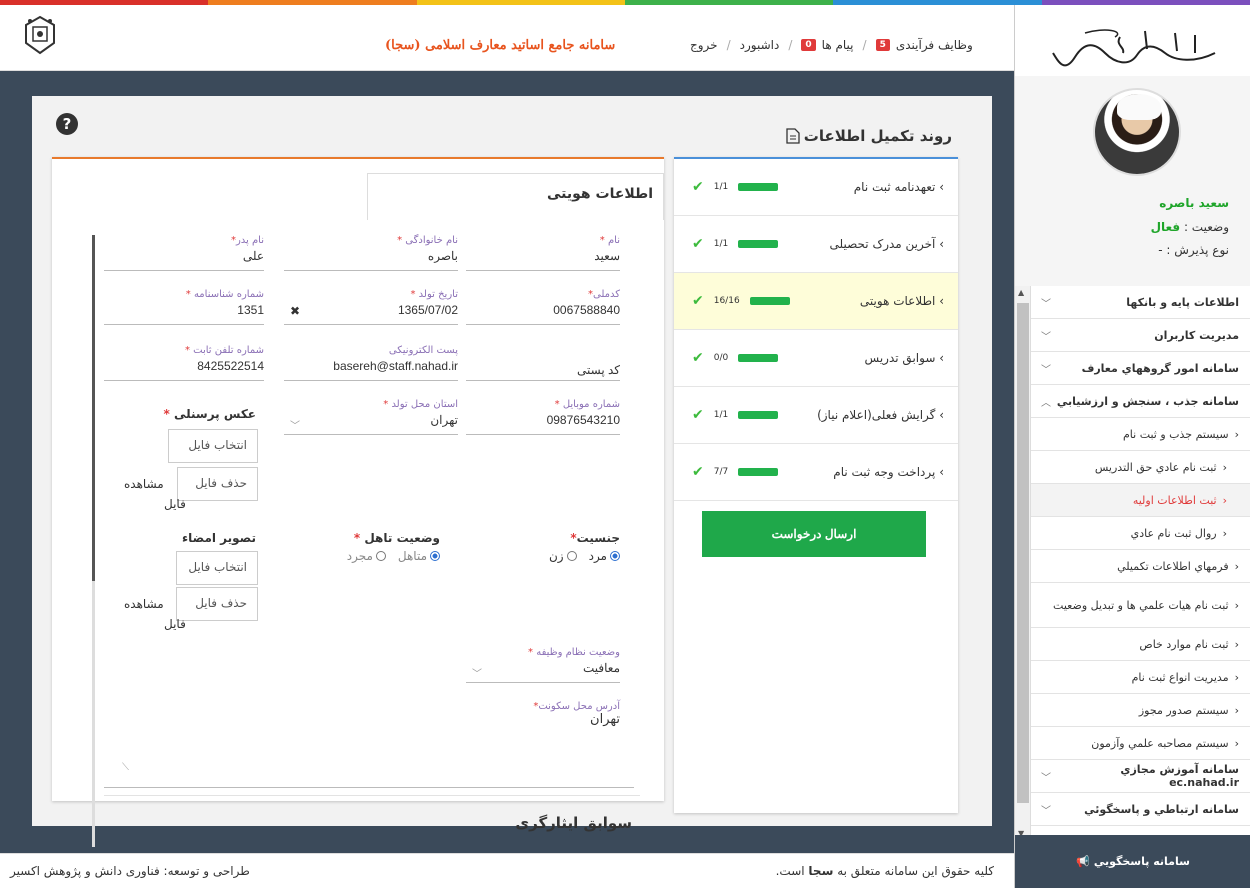 Image resolution: width=1250 pixels, height=888 pixels. I want to click on national-code-field: کدملی* 0067588840, so click(543, 307).